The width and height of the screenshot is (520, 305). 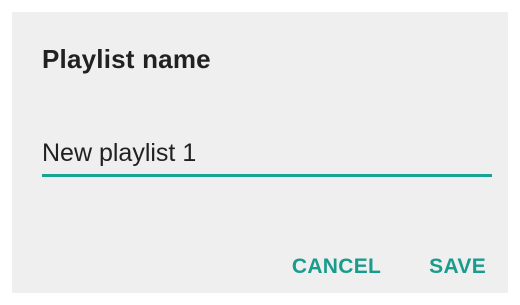 I want to click on playlist-name-input, so click(x=267, y=155).